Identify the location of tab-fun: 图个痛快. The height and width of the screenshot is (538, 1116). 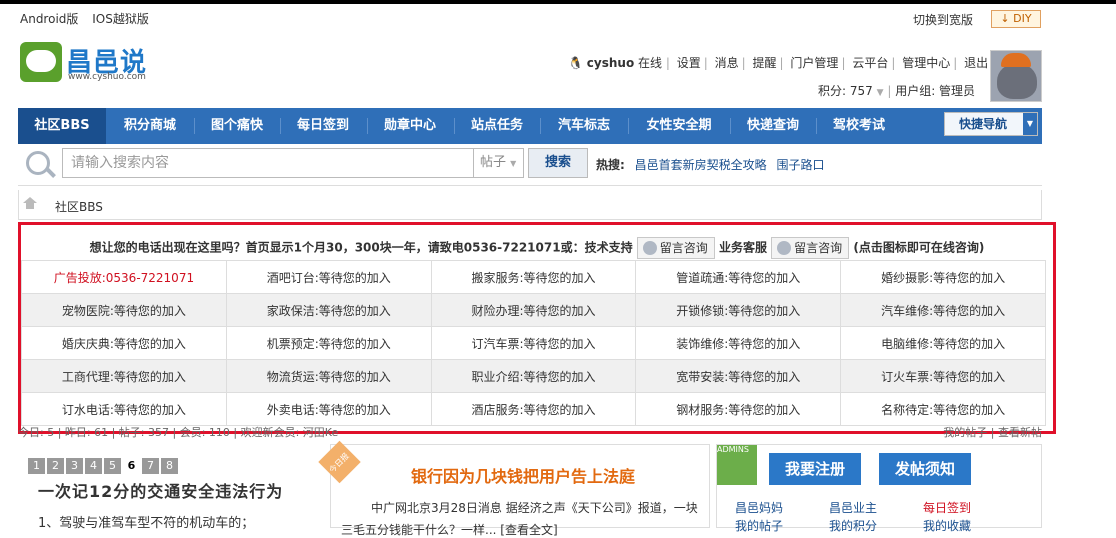
(237, 126).